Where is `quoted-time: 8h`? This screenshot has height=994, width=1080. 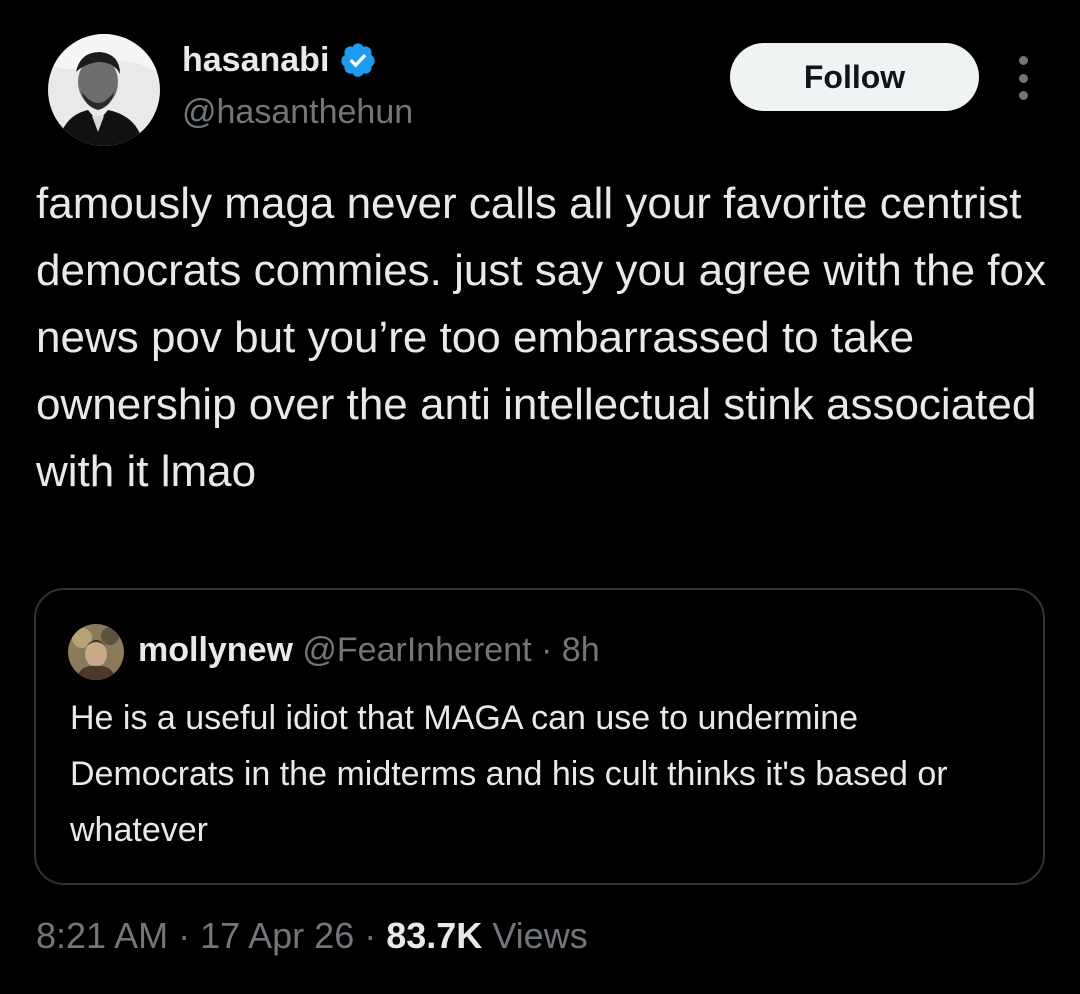 quoted-time: 8h is located at coordinates (581, 650).